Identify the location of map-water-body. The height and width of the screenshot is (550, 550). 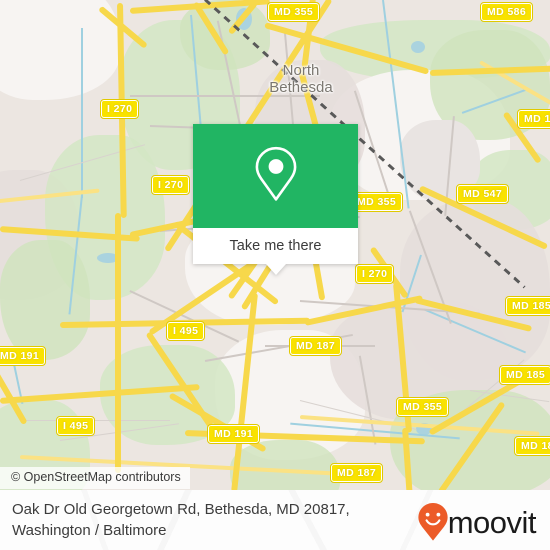
(418, 47).